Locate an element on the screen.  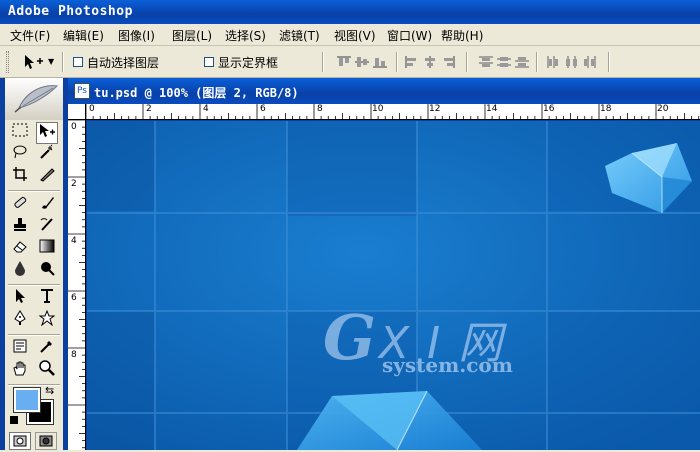
menu-layer: 图层(L) is located at coordinates (192, 35).